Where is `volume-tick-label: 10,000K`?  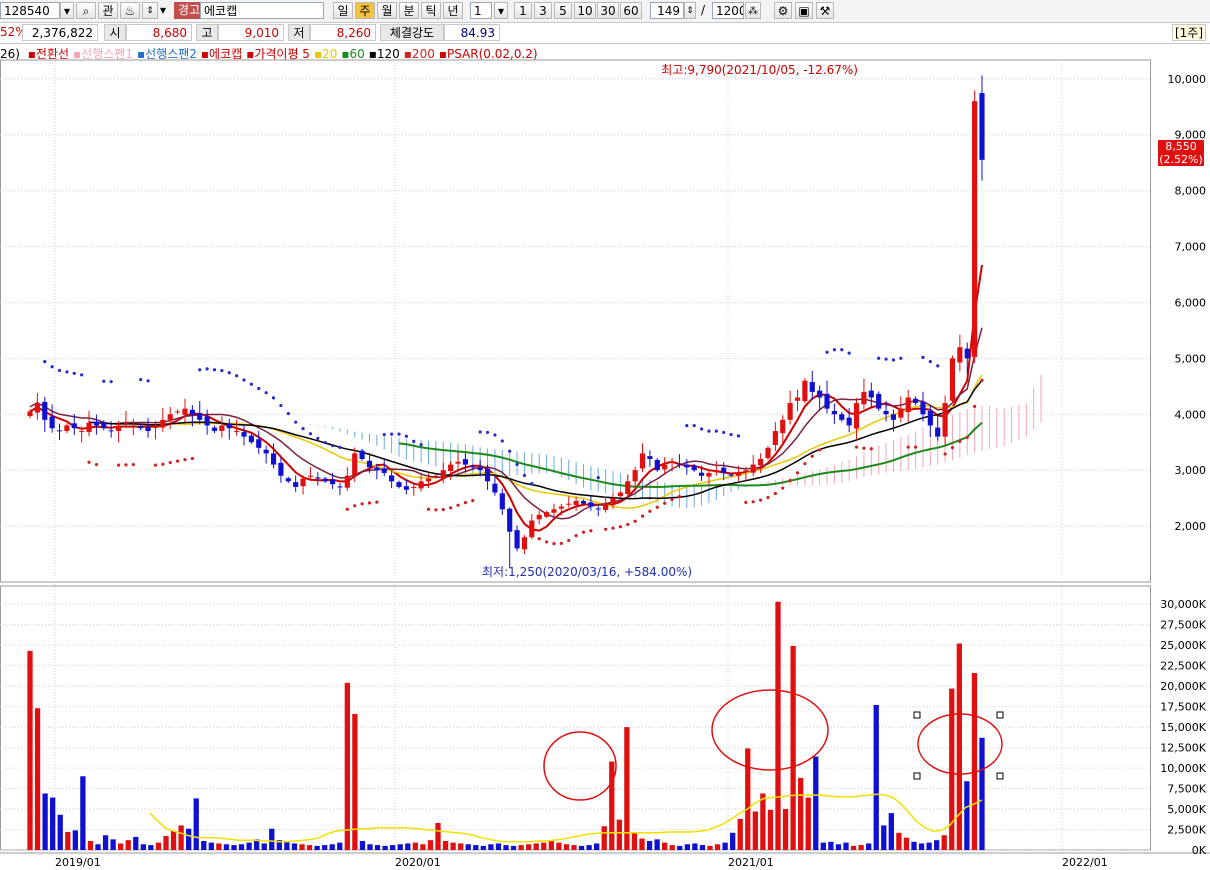 volume-tick-label: 10,000K is located at coordinates (1183, 768).